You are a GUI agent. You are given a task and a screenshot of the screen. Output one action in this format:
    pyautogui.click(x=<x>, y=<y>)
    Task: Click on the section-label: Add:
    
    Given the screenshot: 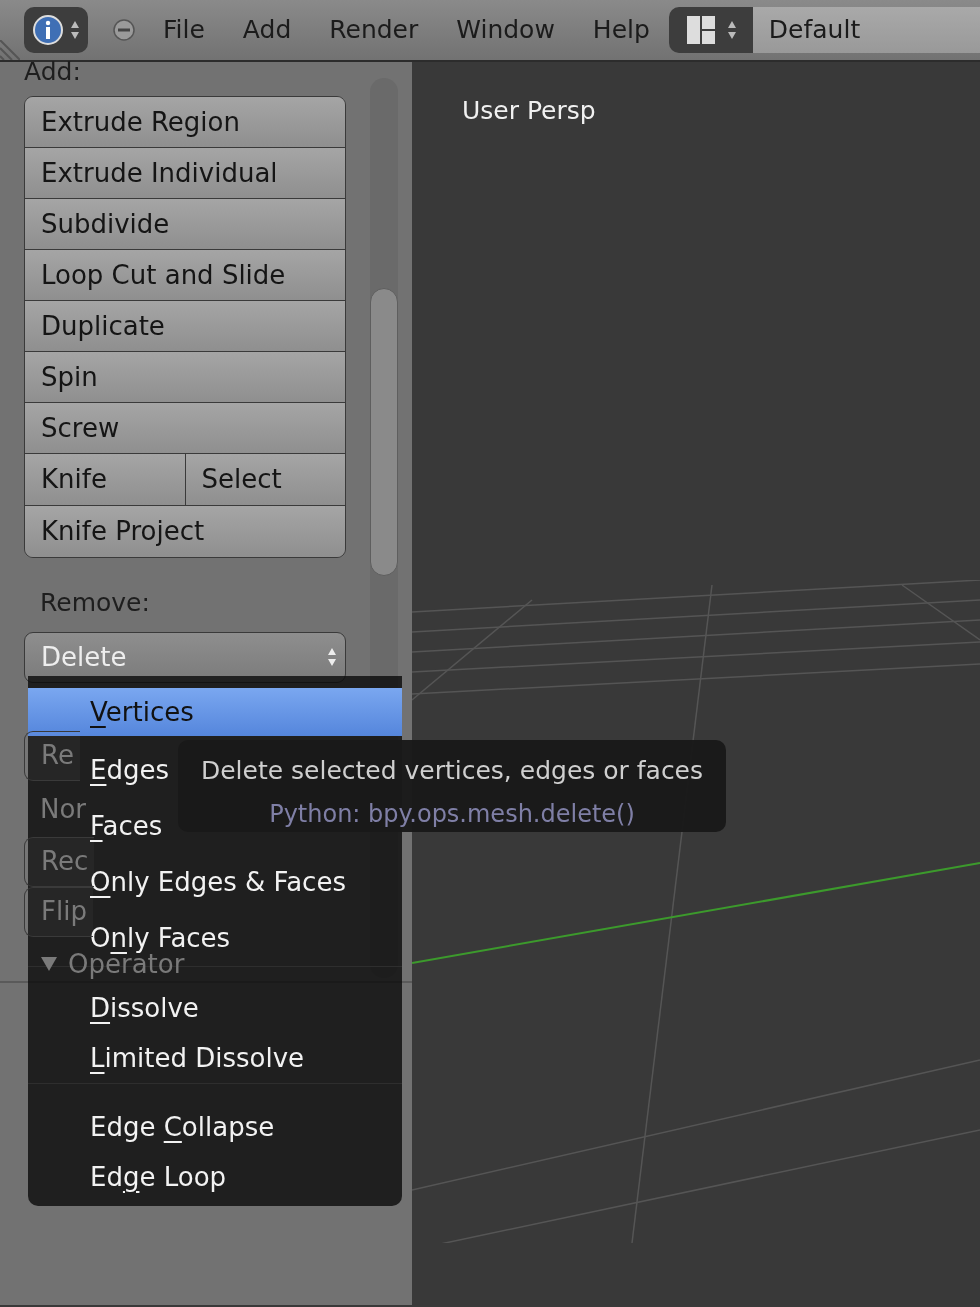 What is the action you would take?
    pyautogui.click(x=53, y=75)
    